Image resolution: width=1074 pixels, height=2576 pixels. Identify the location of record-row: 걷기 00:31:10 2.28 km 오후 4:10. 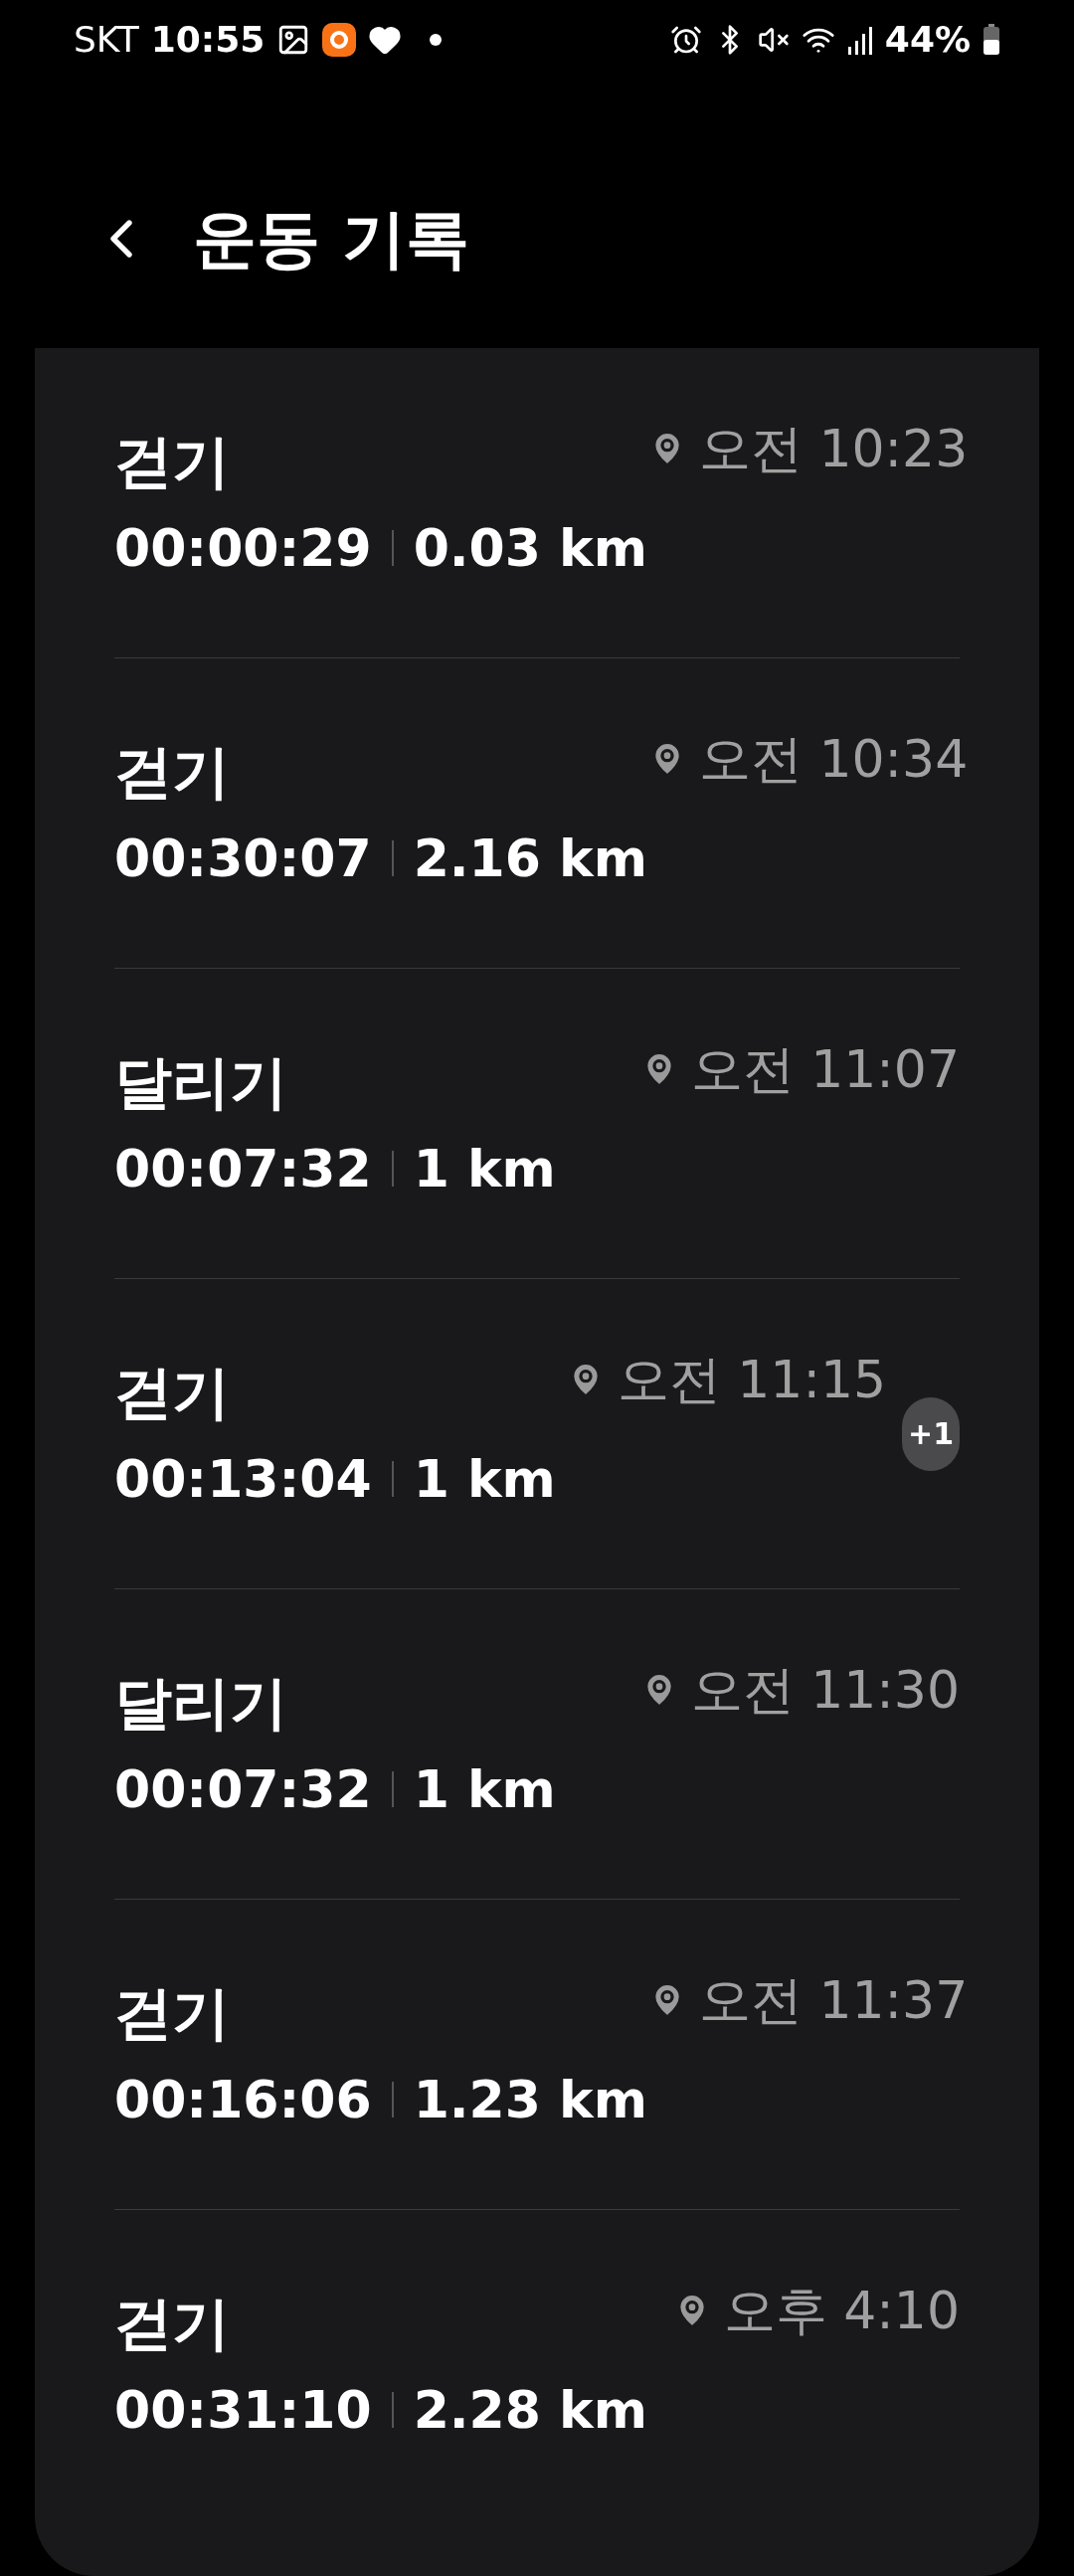
(537, 2365).